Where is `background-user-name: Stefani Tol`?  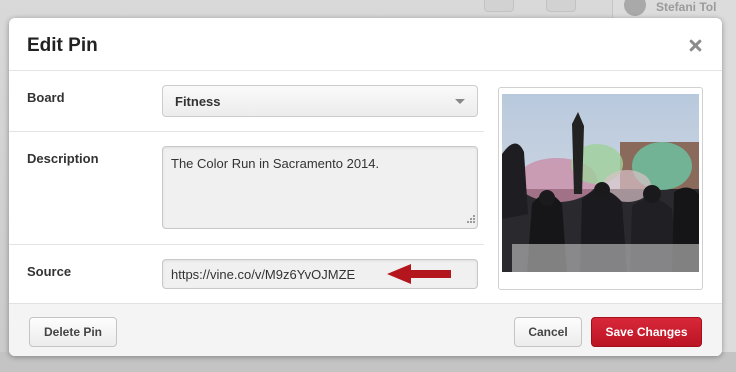
background-user-name: Stefani Tol is located at coordinates (686, 7).